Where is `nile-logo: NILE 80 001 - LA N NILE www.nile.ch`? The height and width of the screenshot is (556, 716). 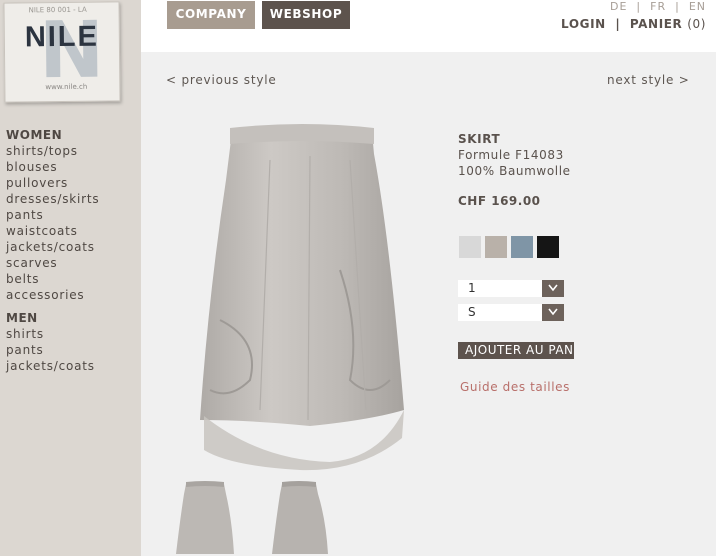 nile-logo: NILE 80 001 - LA N NILE www.nile.ch is located at coordinates (62, 52).